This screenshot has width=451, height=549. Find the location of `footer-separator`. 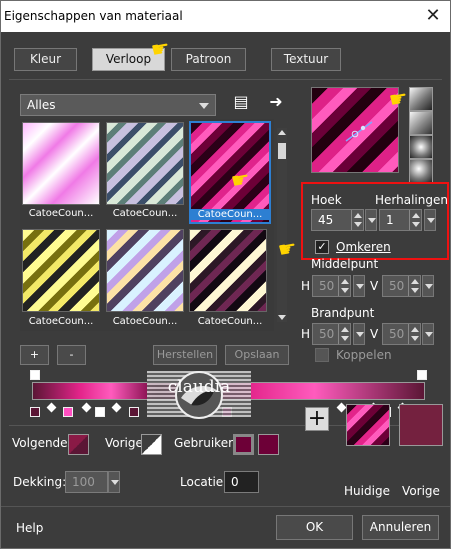

footer-separator is located at coordinates (225, 506).